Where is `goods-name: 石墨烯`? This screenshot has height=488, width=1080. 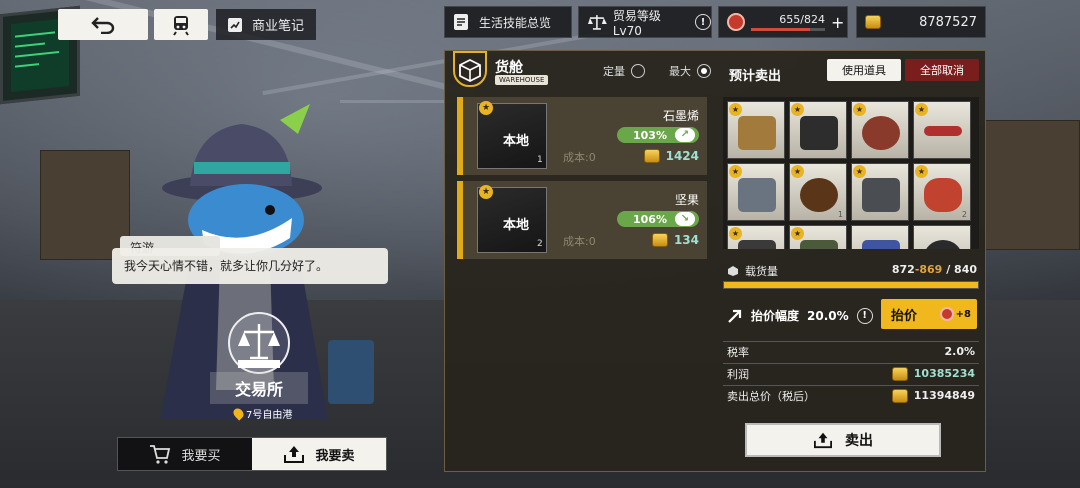
goods-name: 石墨烯 is located at coordinates (680, 116).